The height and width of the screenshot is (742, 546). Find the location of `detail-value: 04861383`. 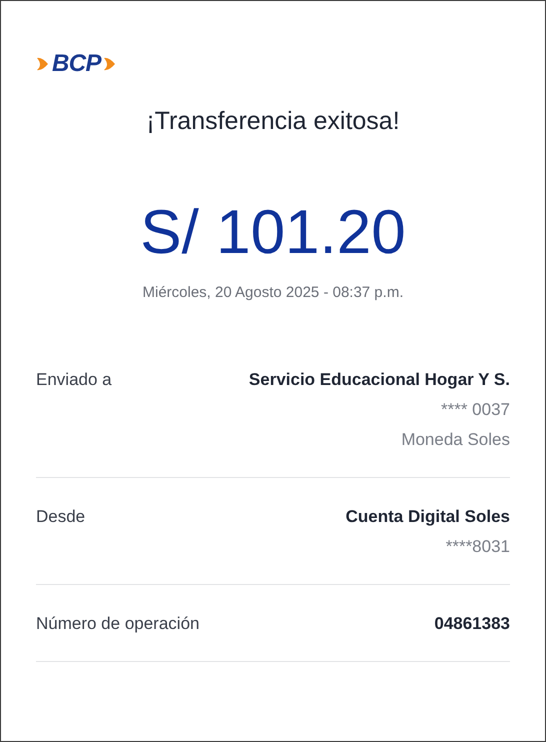

detail-value: 04861383 is located at coordinates (472, 624).